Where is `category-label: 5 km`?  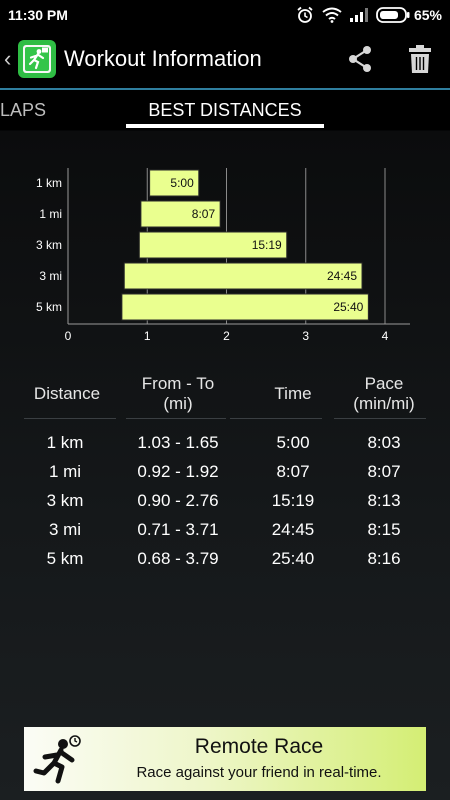 category-label: 5 km is located at coordinates (49, 307).